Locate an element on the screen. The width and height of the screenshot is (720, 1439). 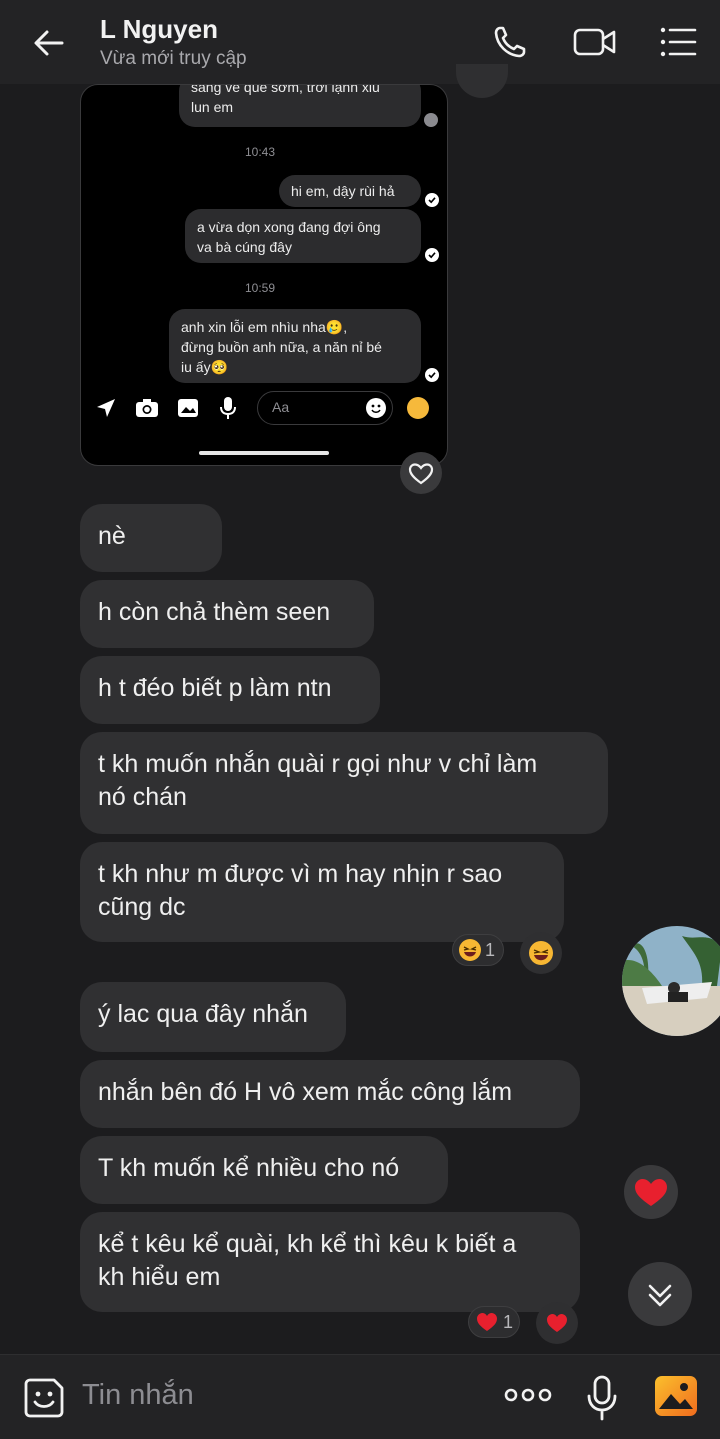
screenshot-composer-placeholder: Aa is located at coordinates (281, 407).